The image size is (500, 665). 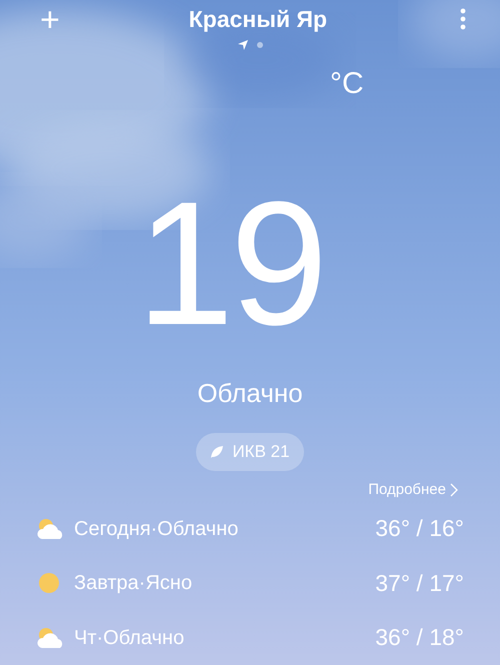 I want to click on details-link: Подробнее, so click(x=413, y=490).